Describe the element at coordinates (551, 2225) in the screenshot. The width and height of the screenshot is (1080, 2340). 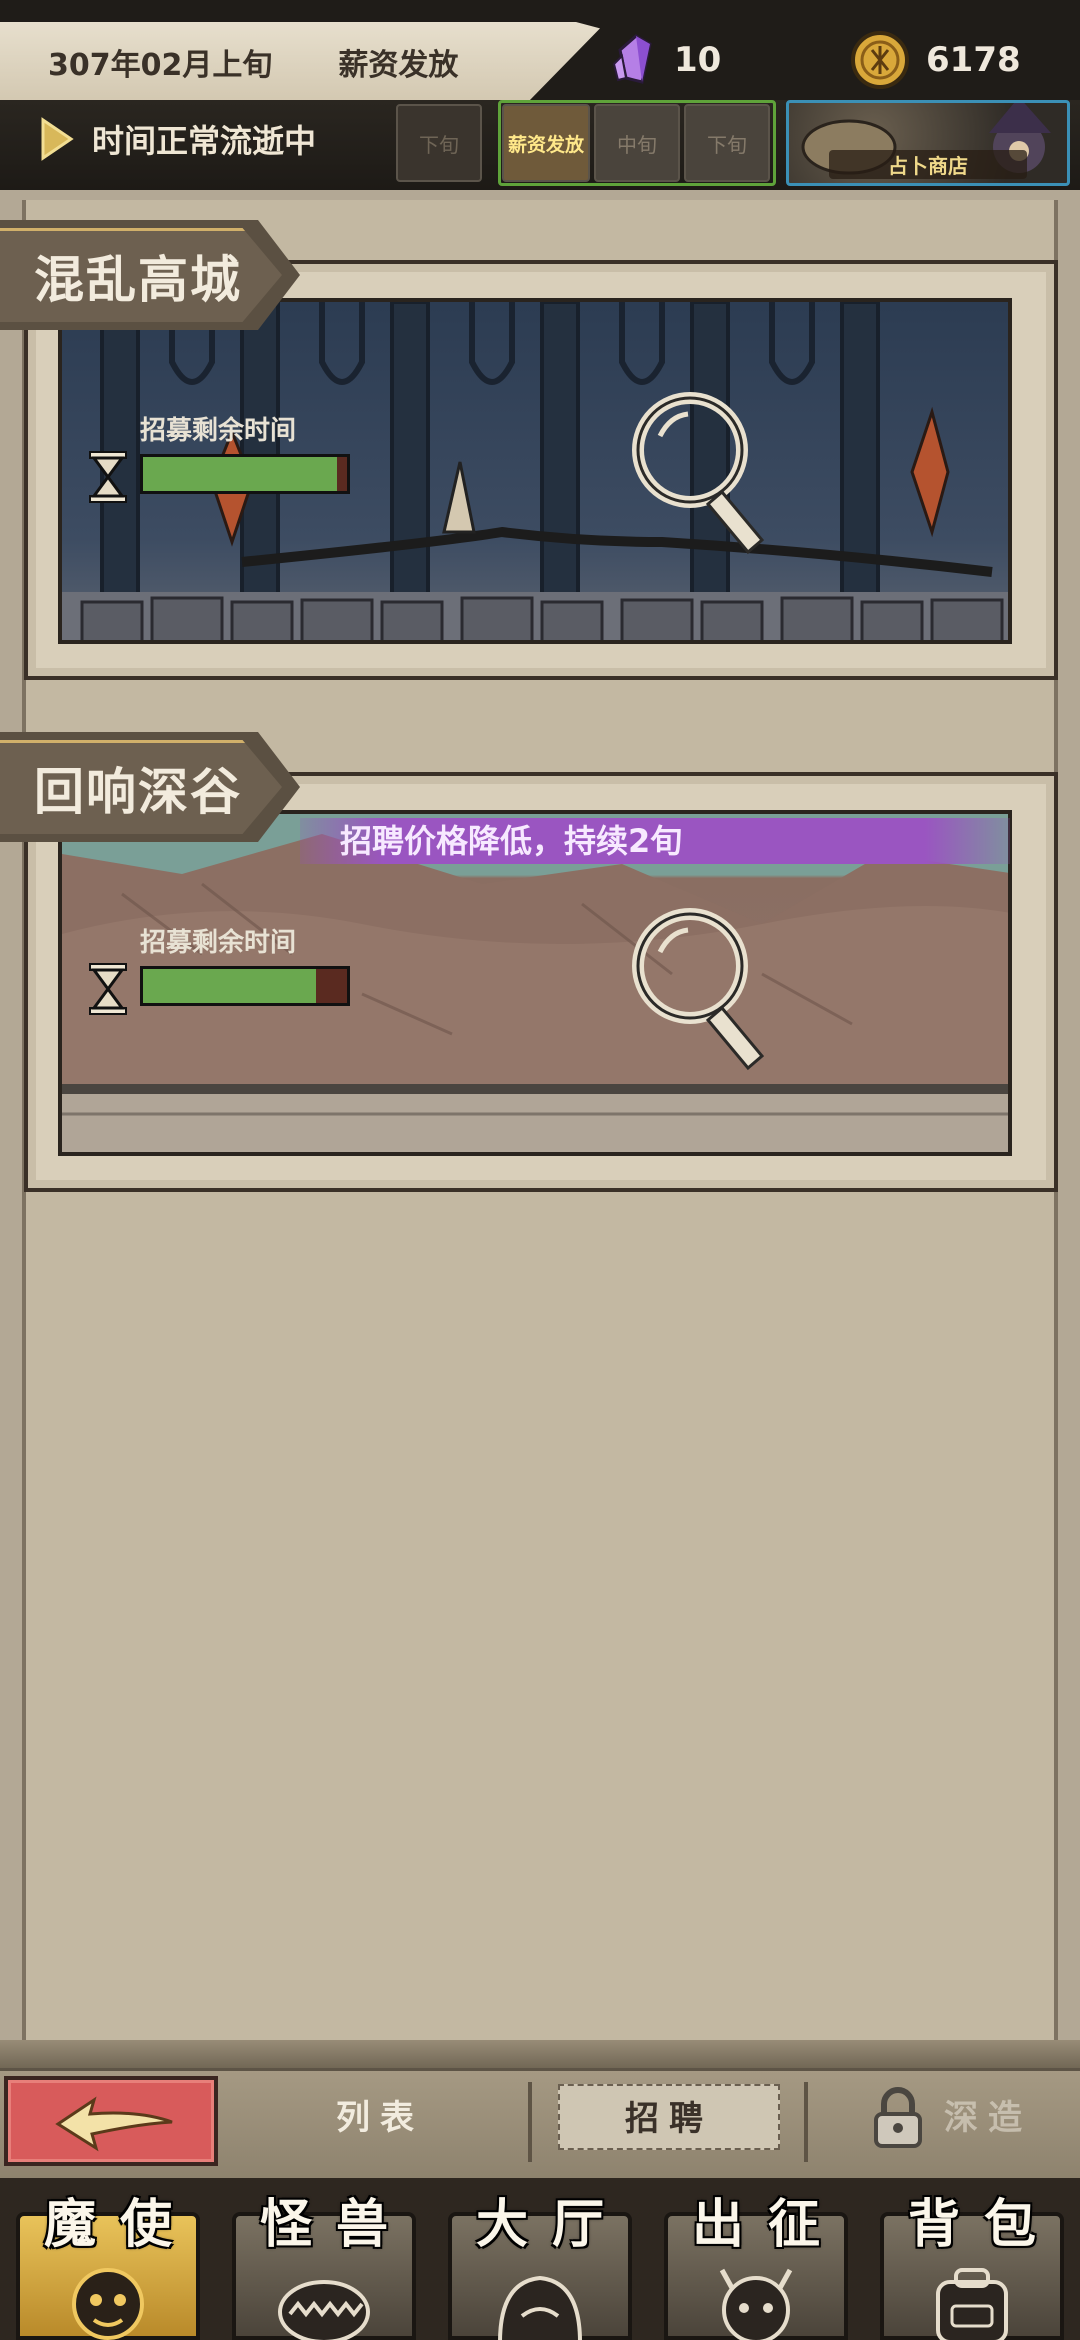
I see `nav-label: 大厅` at that location.